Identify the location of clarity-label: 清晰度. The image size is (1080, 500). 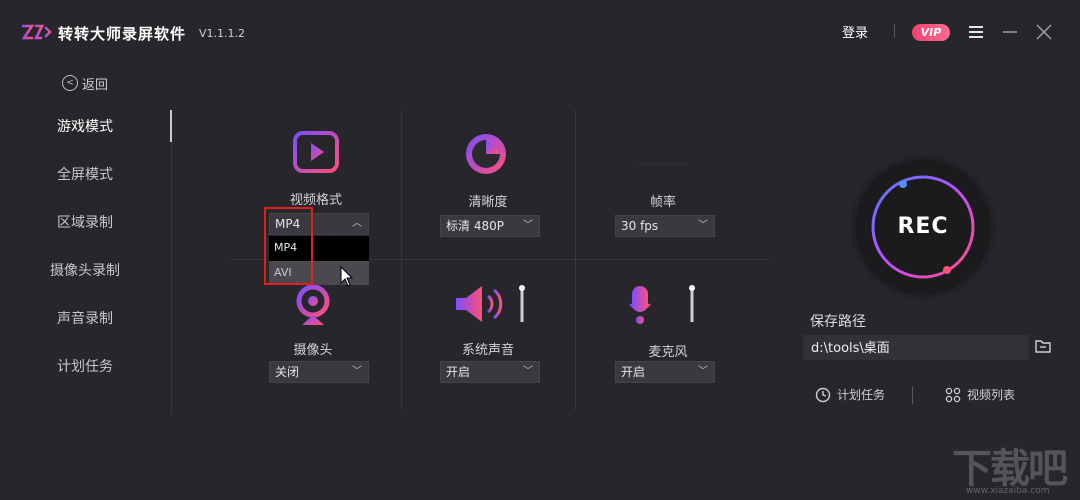
(488, 202).